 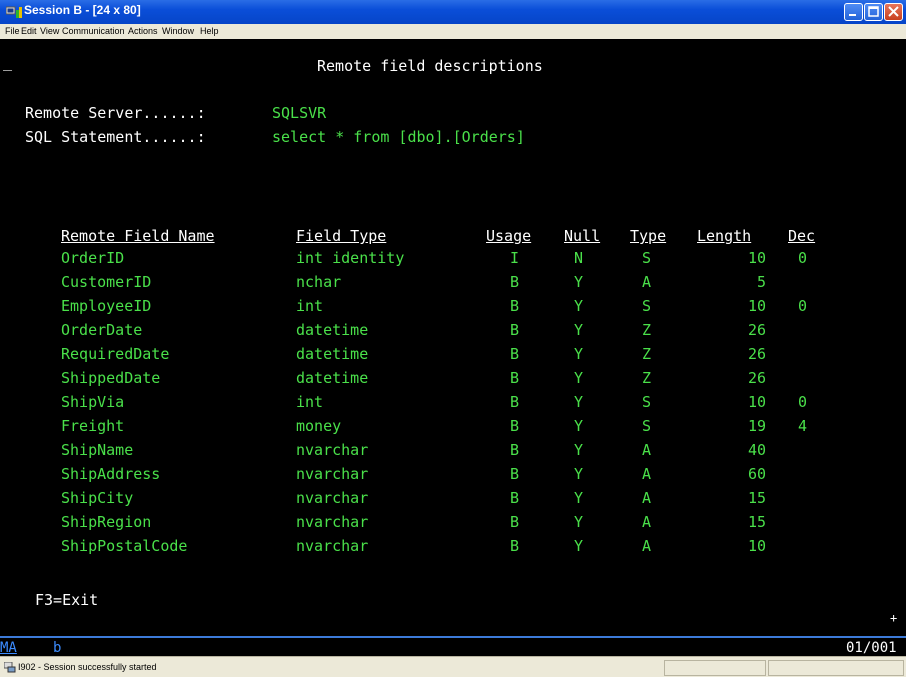 What do you see at coordinates (509, 236) in the screenshot?
I see `column-header-usage: Usage` at bounding box center [509, 236].